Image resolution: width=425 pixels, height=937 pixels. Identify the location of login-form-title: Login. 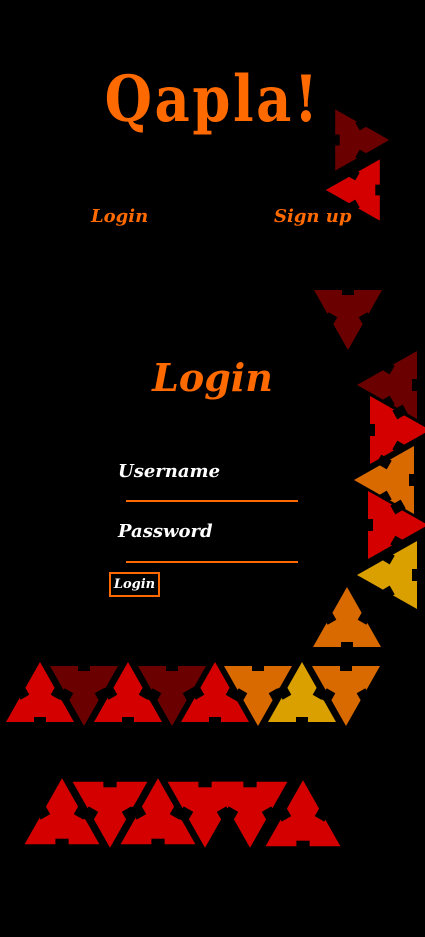
(212, 377).